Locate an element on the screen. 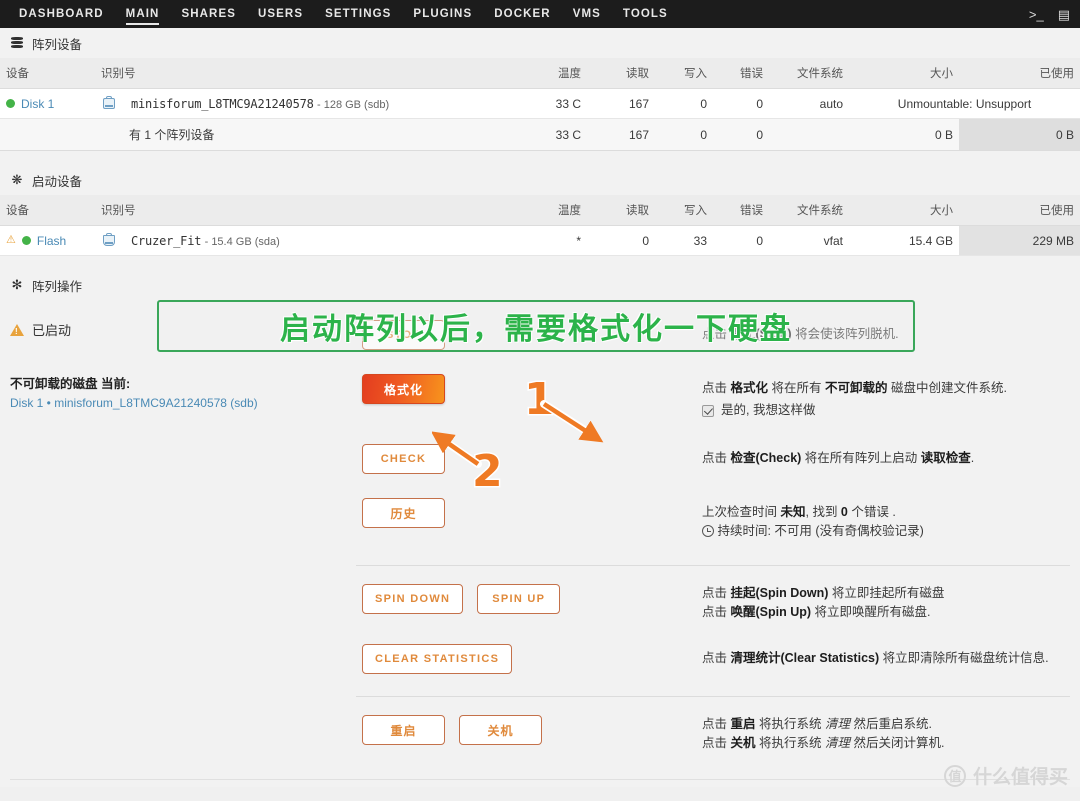 The width and height of the screenshot is (1080, 801). clock-icon is located at coordinates (708, 531).